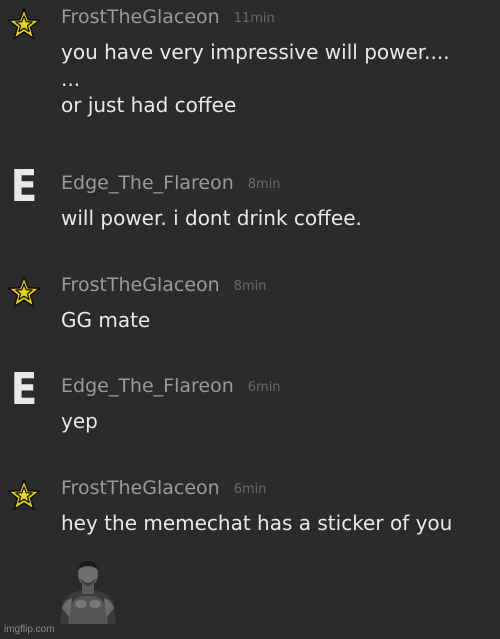  I want to click on message-text: hey the memechat has a sticker of you, so click(257, 523).